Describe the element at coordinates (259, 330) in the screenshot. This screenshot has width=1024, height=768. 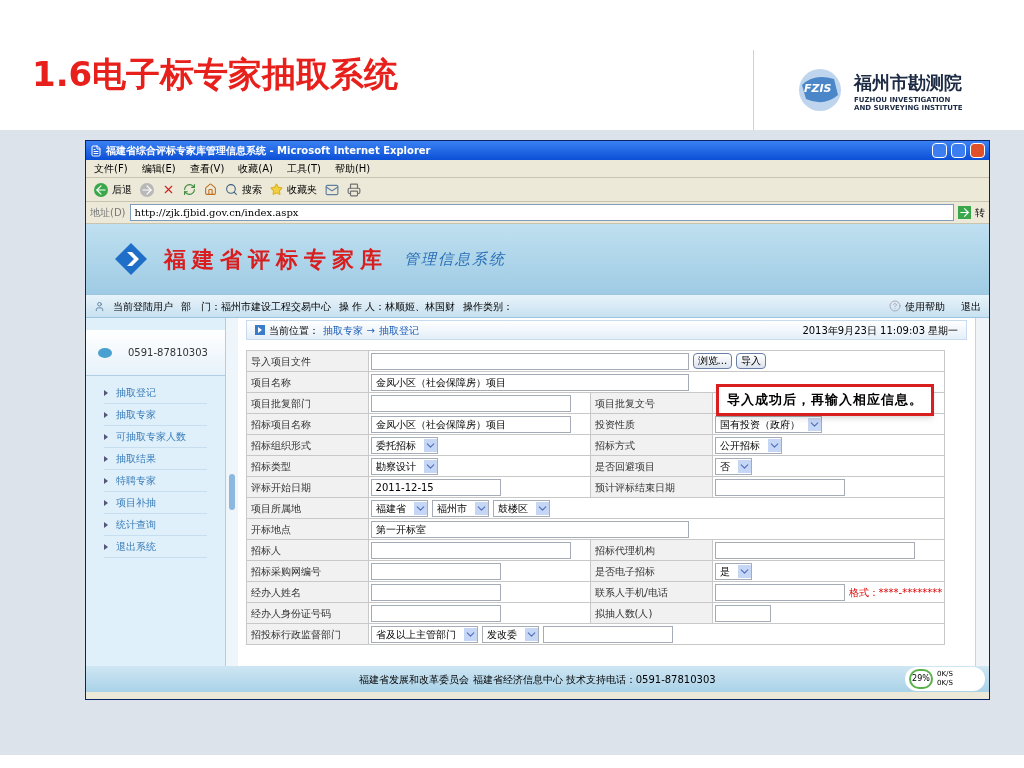
I see `arrow-square-icon` at that location.